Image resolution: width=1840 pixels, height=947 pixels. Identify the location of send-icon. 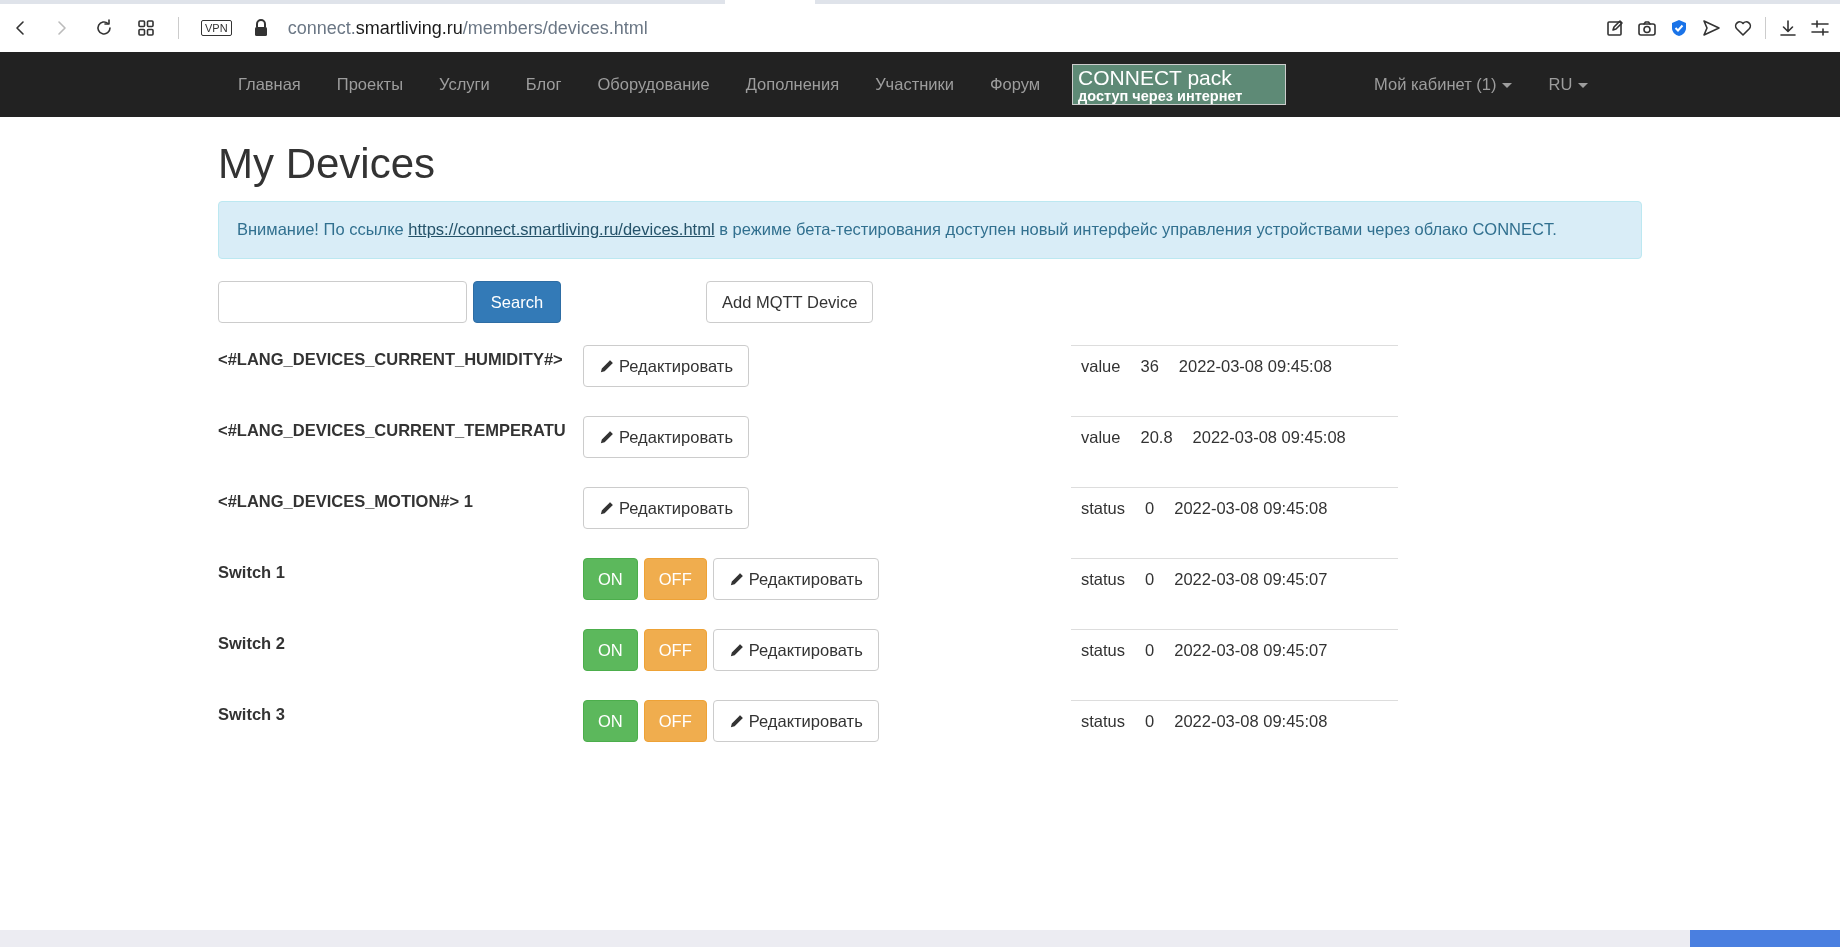
(1711, 28).